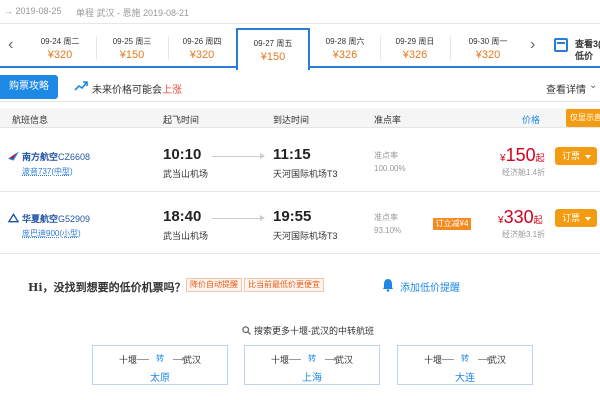 The width and height of the screenshot is (600, 400). I want to click on date-cell: 09-29 周日 ¥326, so click(415, 48).